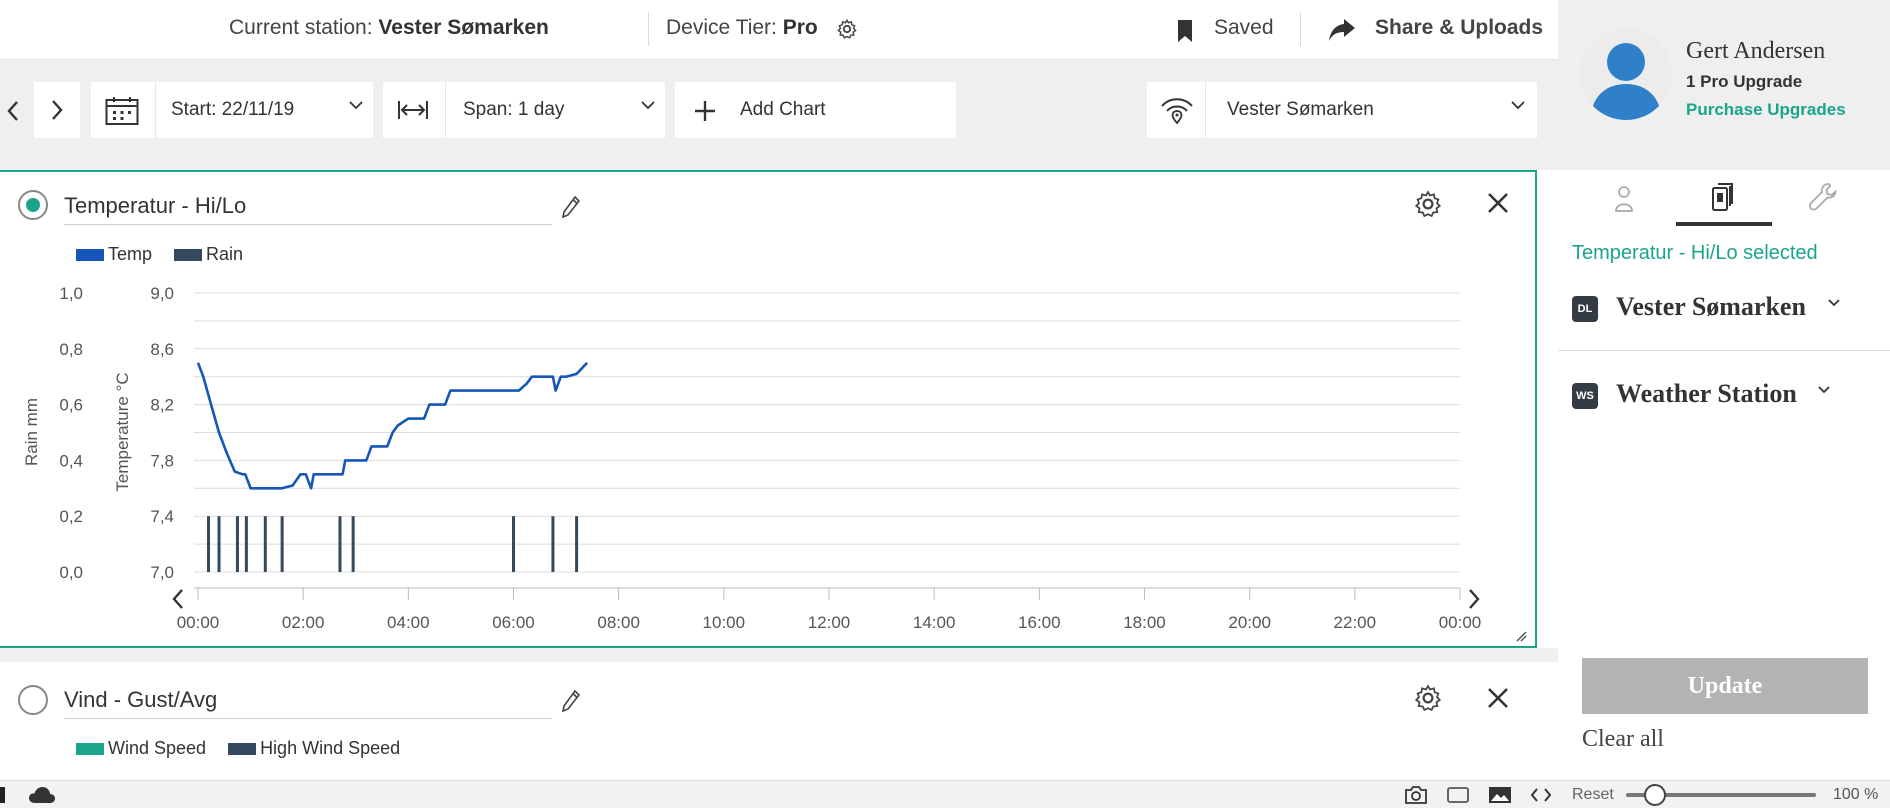 The image size is (1890, 808). Describe the element at coordinates (162, 293) in the screenshot. I see `temp-axis-tick-label: 9,0` at that location.